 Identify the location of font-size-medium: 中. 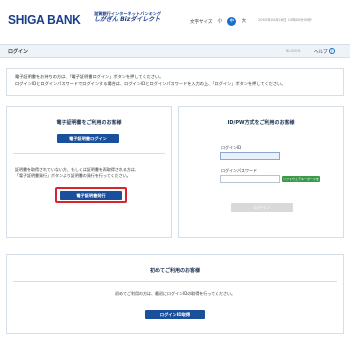
(232, 21).